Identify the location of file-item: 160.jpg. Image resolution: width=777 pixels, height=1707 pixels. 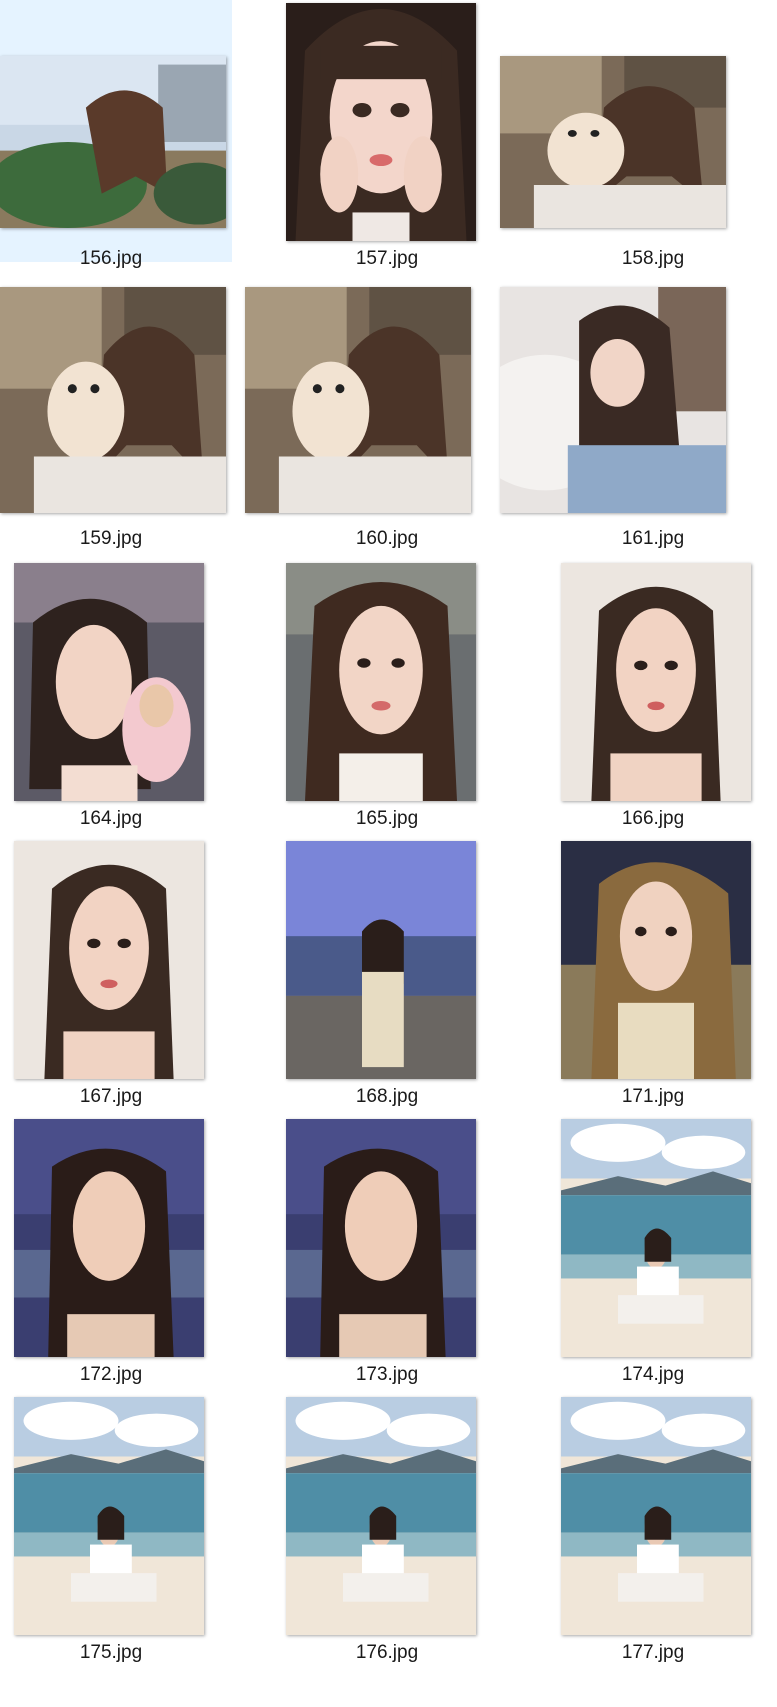
(376, 418).